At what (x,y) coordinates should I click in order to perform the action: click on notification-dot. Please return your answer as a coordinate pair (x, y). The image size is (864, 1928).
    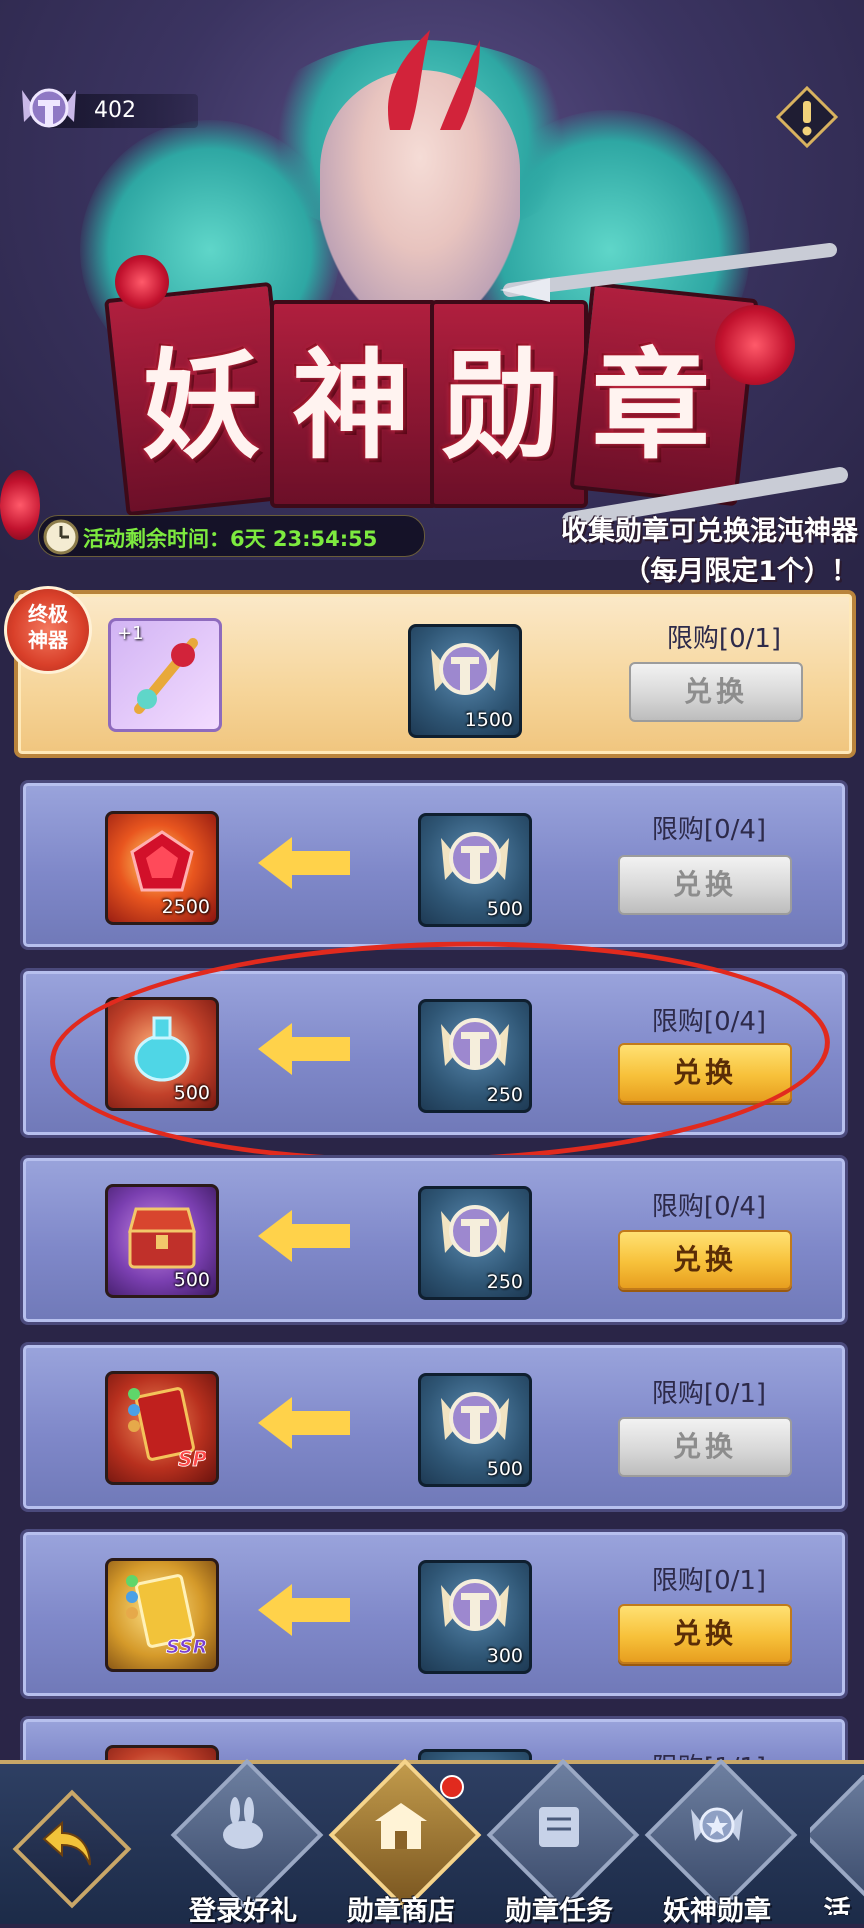
    Looking at the image, I should click on (452, 1787).